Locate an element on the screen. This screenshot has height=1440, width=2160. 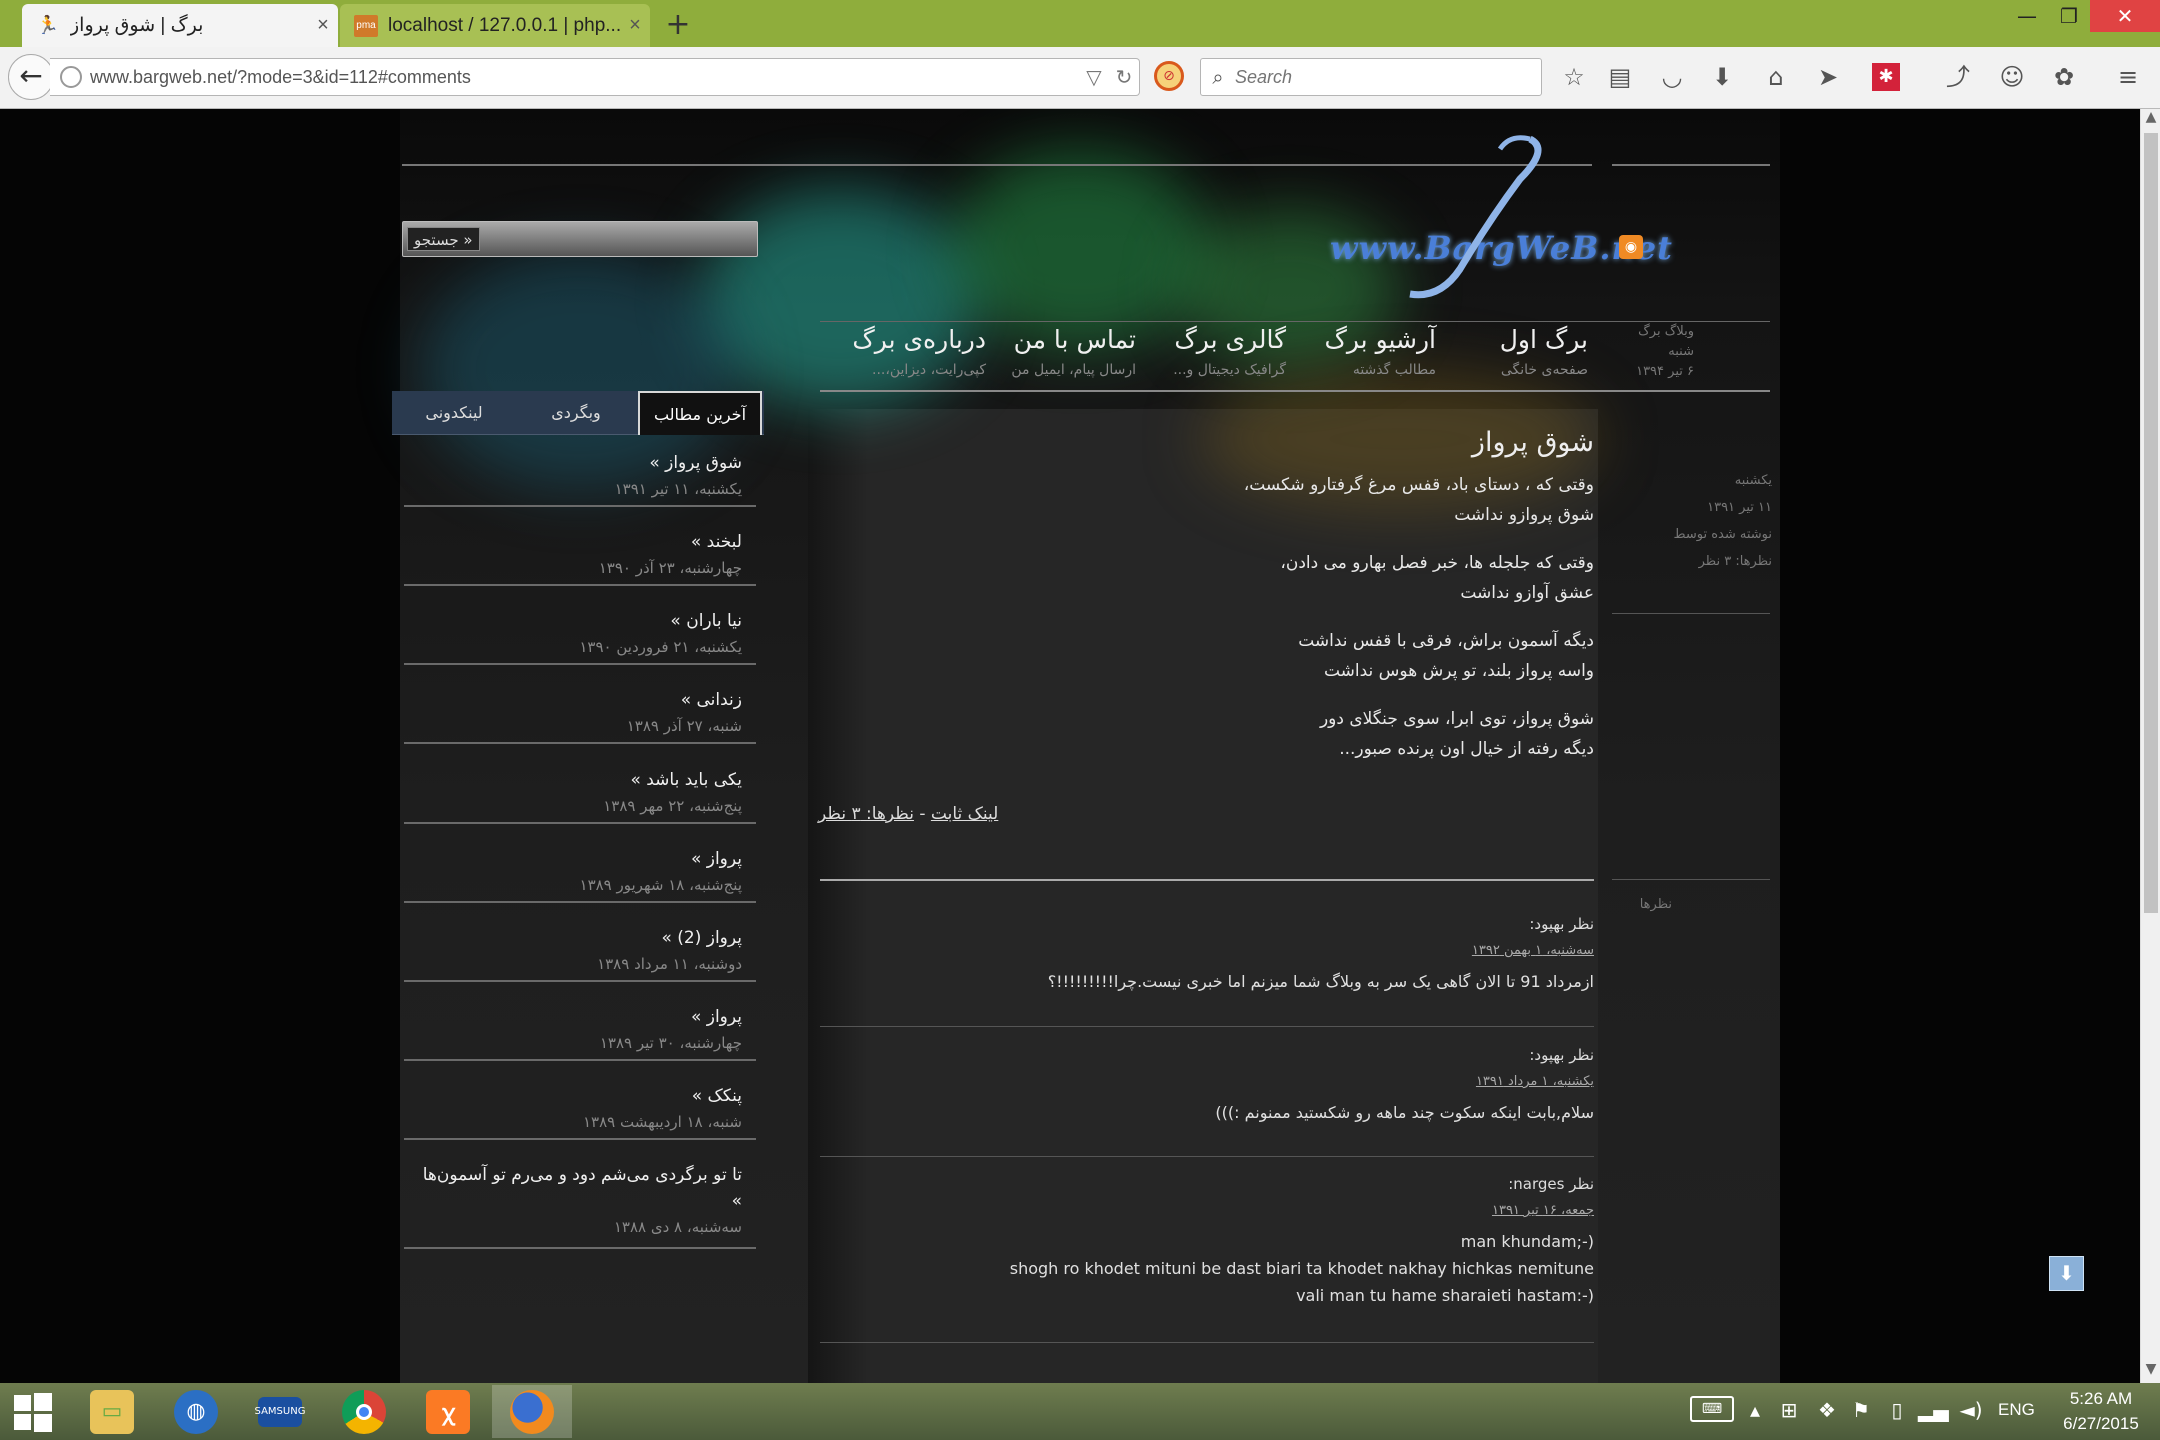
rss-feed-icon: ◉ is located at coordinates (1631, 247).